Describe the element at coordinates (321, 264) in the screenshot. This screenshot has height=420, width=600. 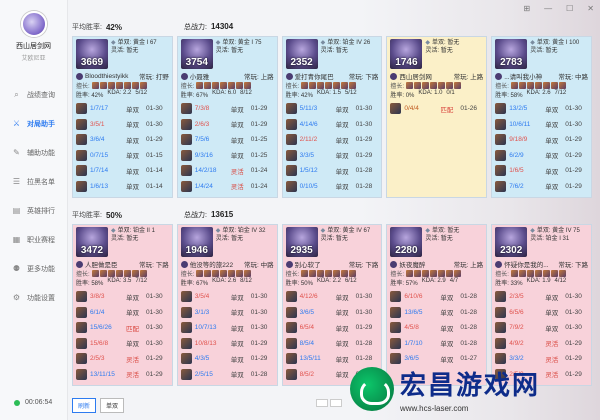
I see `player-name: 别心软了` at that location.